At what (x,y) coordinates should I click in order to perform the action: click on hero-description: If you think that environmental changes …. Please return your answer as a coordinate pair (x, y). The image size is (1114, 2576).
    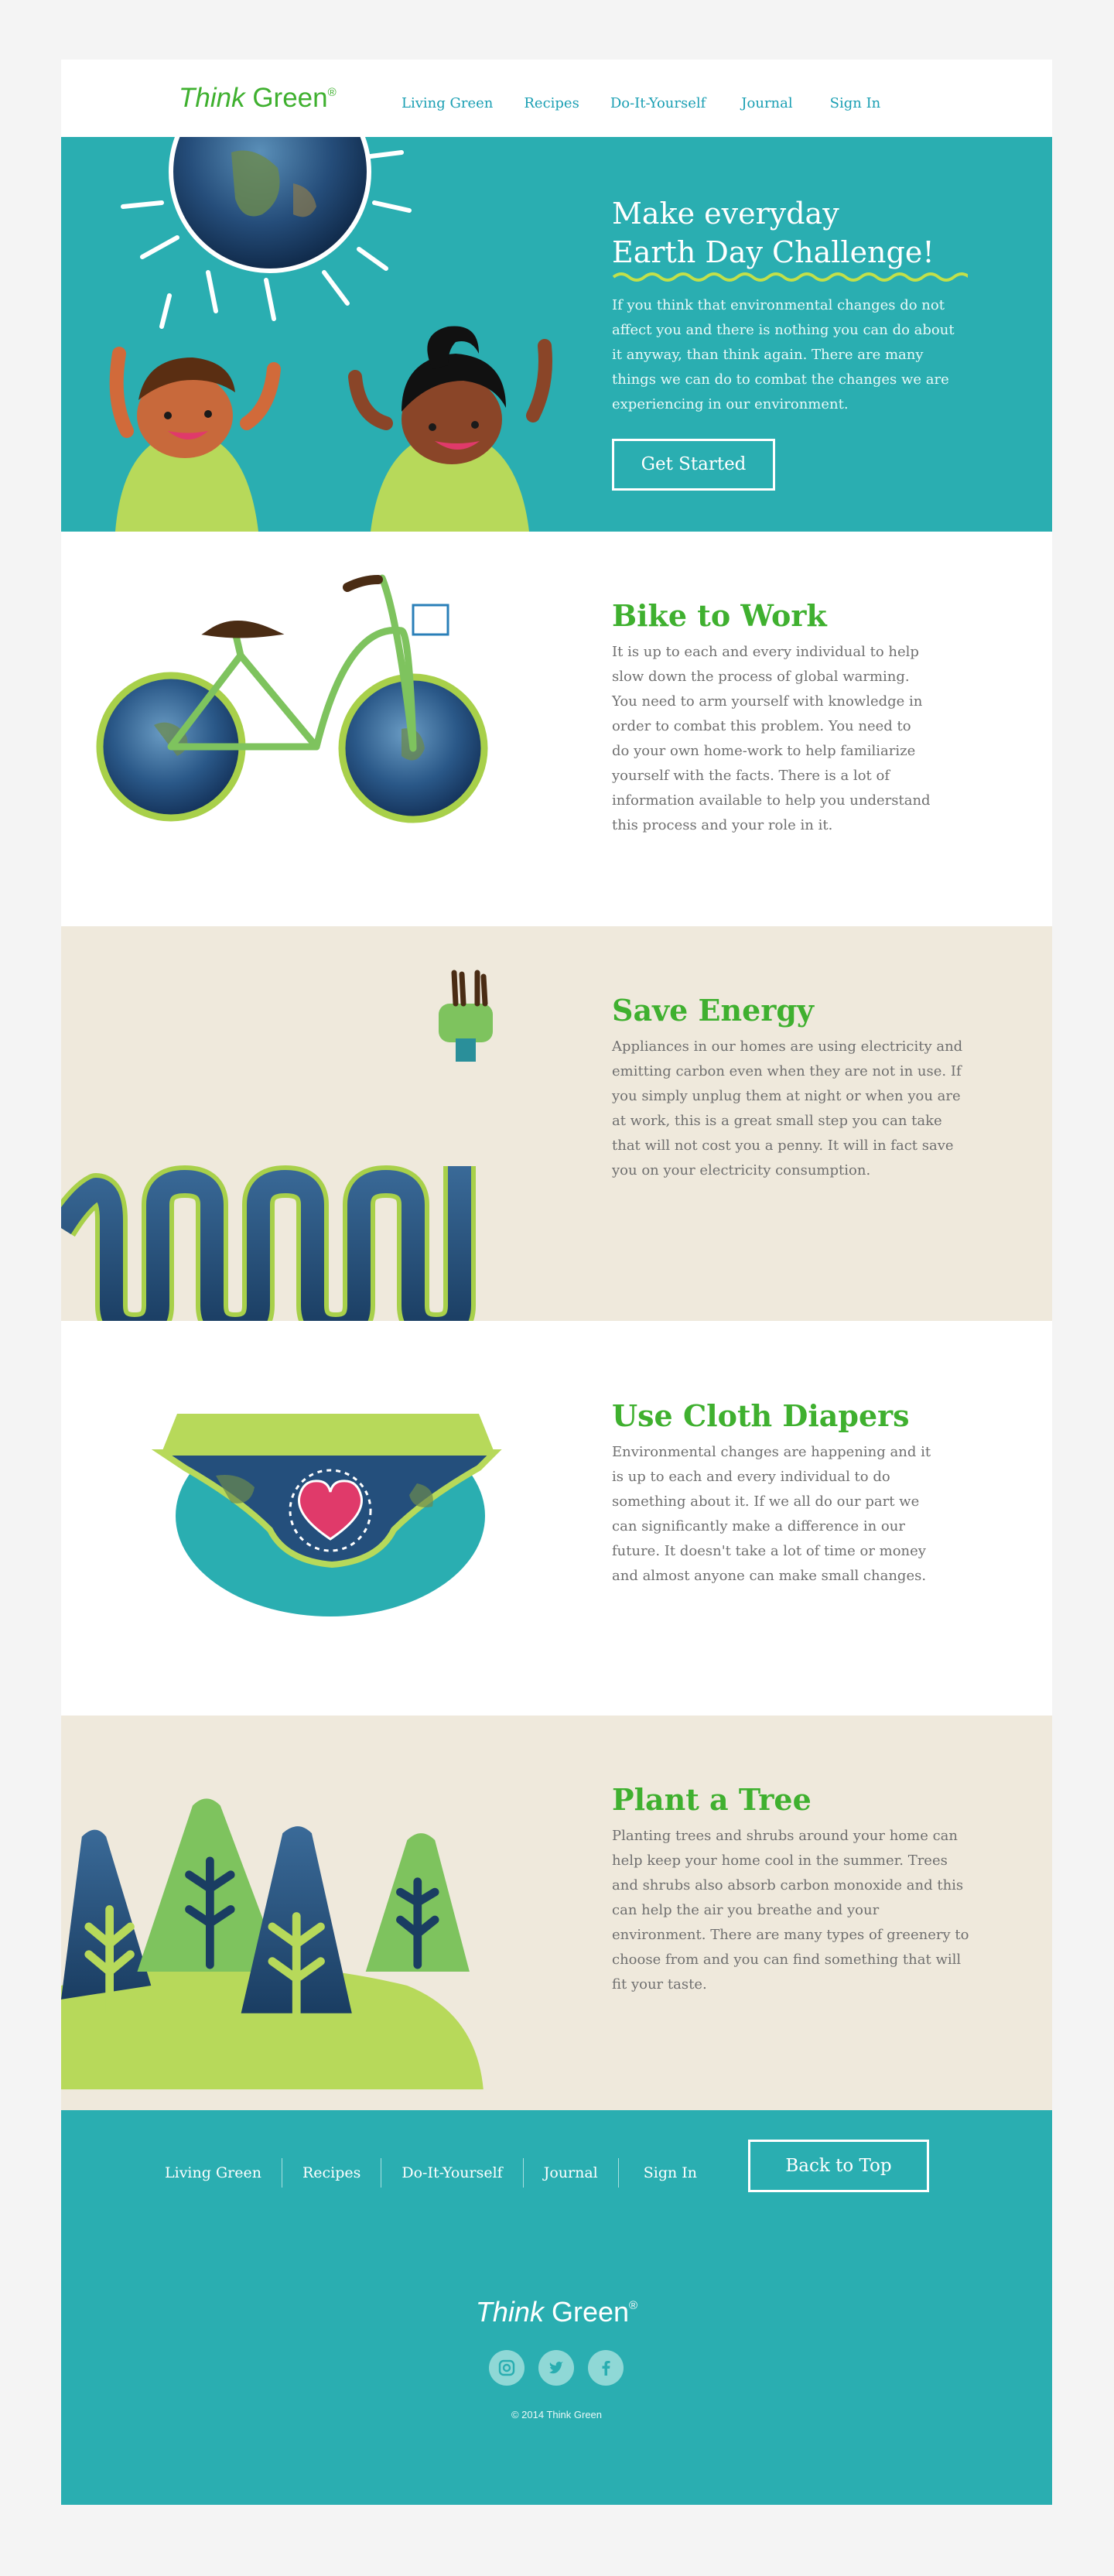
    Looking at the image, I should click on (783, 355).